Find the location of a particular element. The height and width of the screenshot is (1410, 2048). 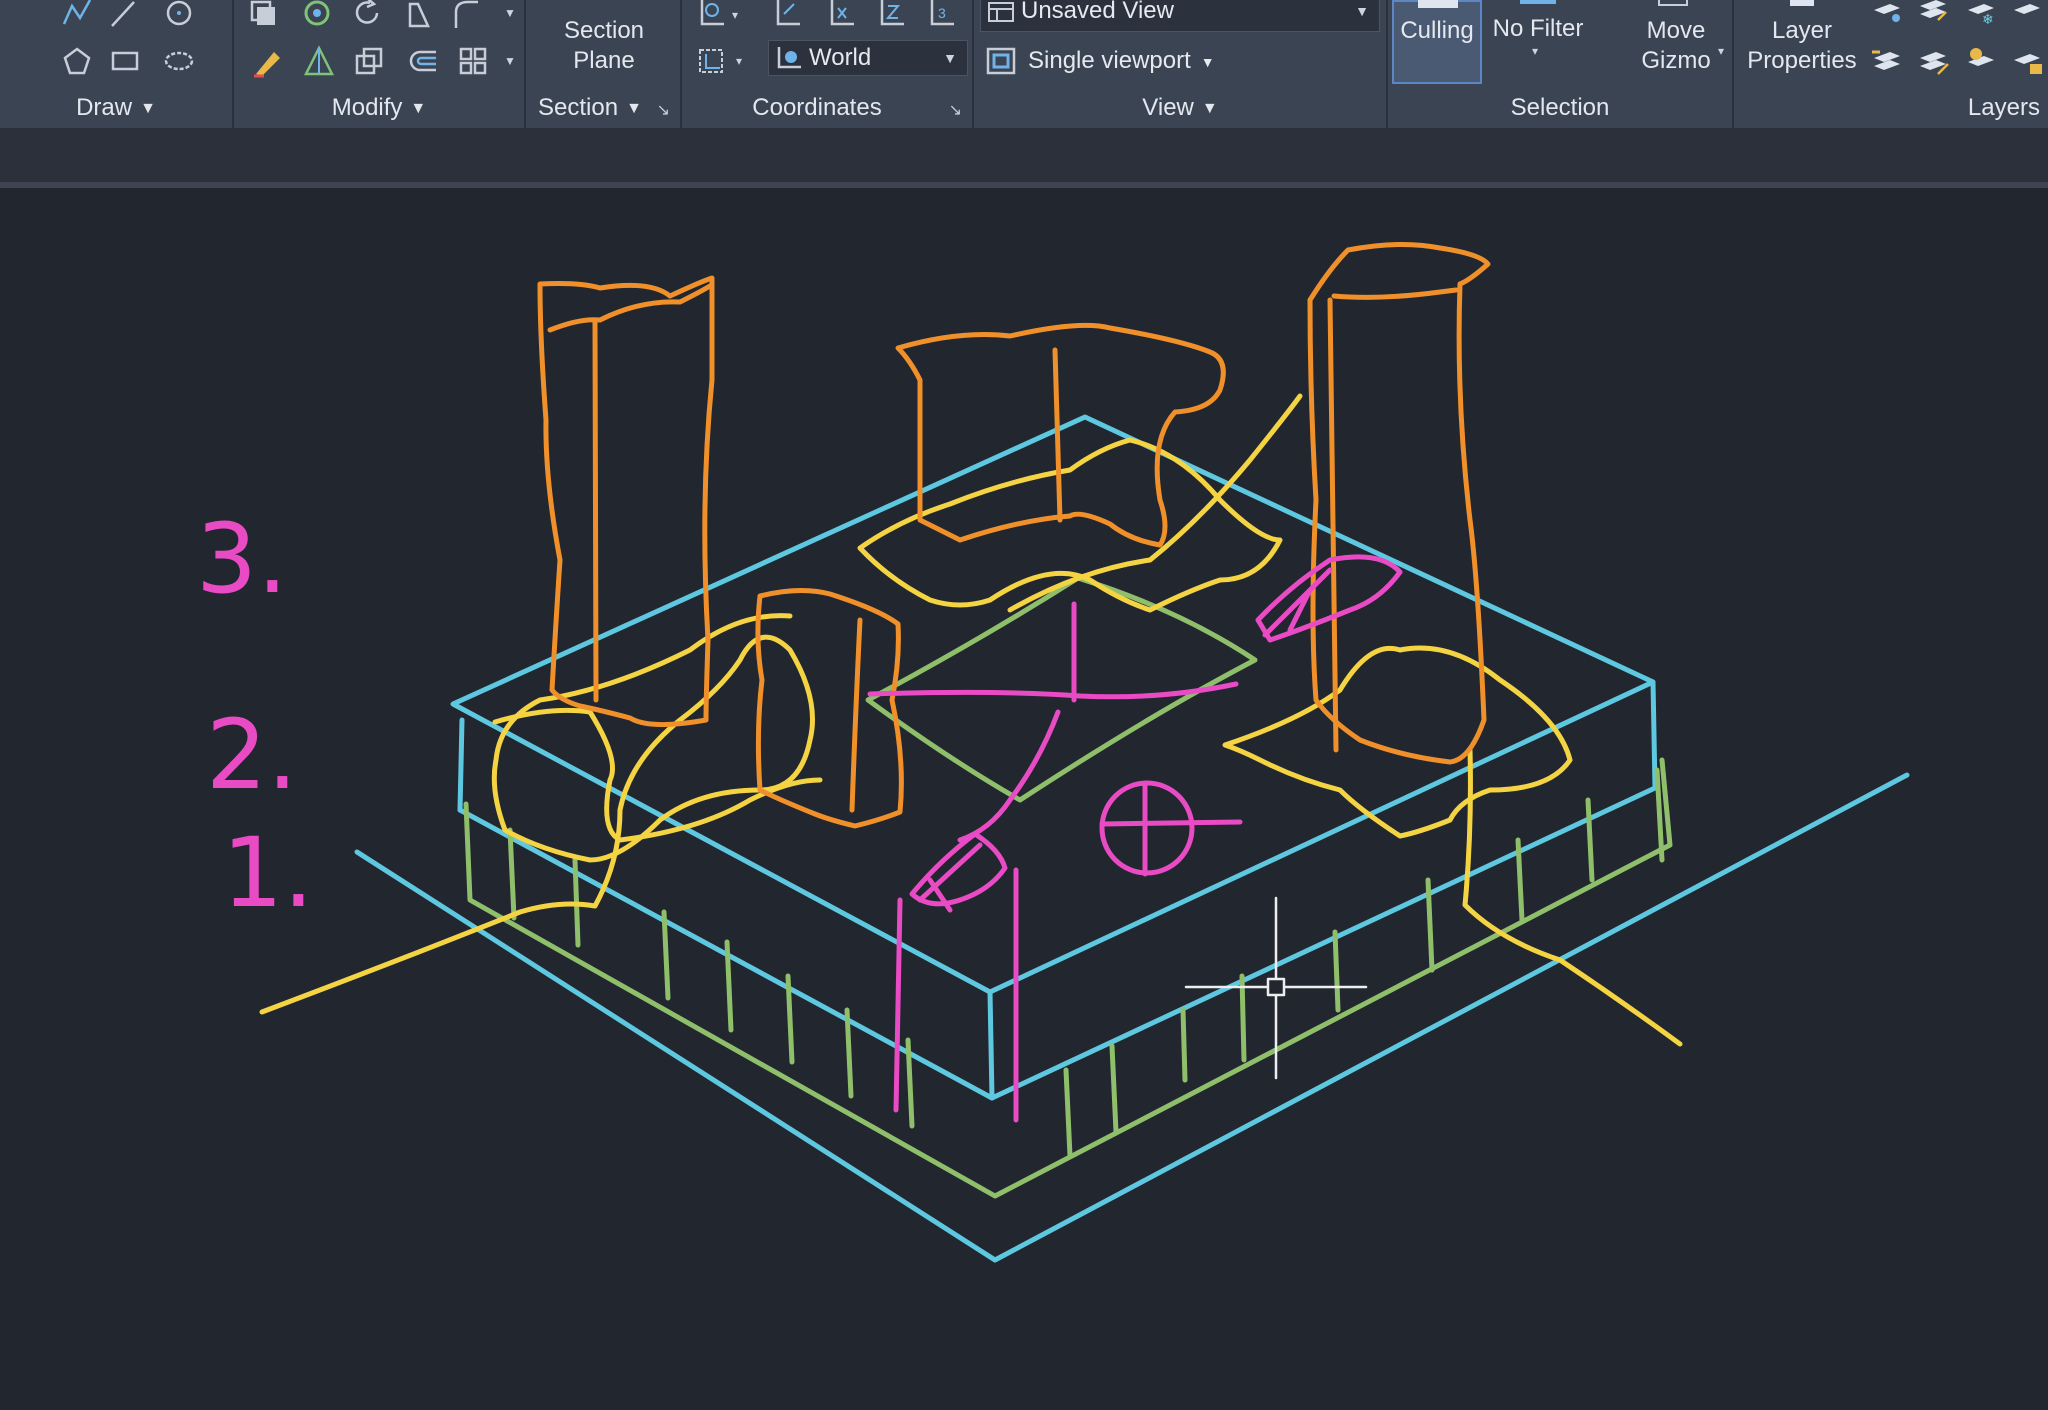

ucs-x-icon is located at coordinates (841, 16).